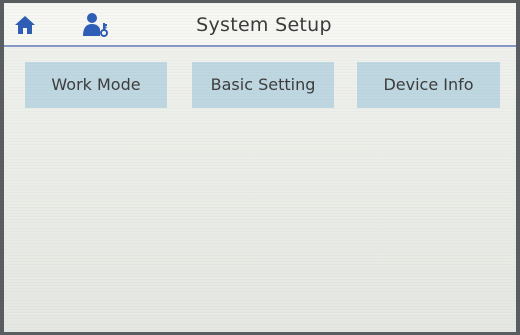 This screenshot has width=520, height=335. Describe the element at coordinates (263, 85) in the screenshot. I see `basic-setting-button: Basic Setting` at that location.